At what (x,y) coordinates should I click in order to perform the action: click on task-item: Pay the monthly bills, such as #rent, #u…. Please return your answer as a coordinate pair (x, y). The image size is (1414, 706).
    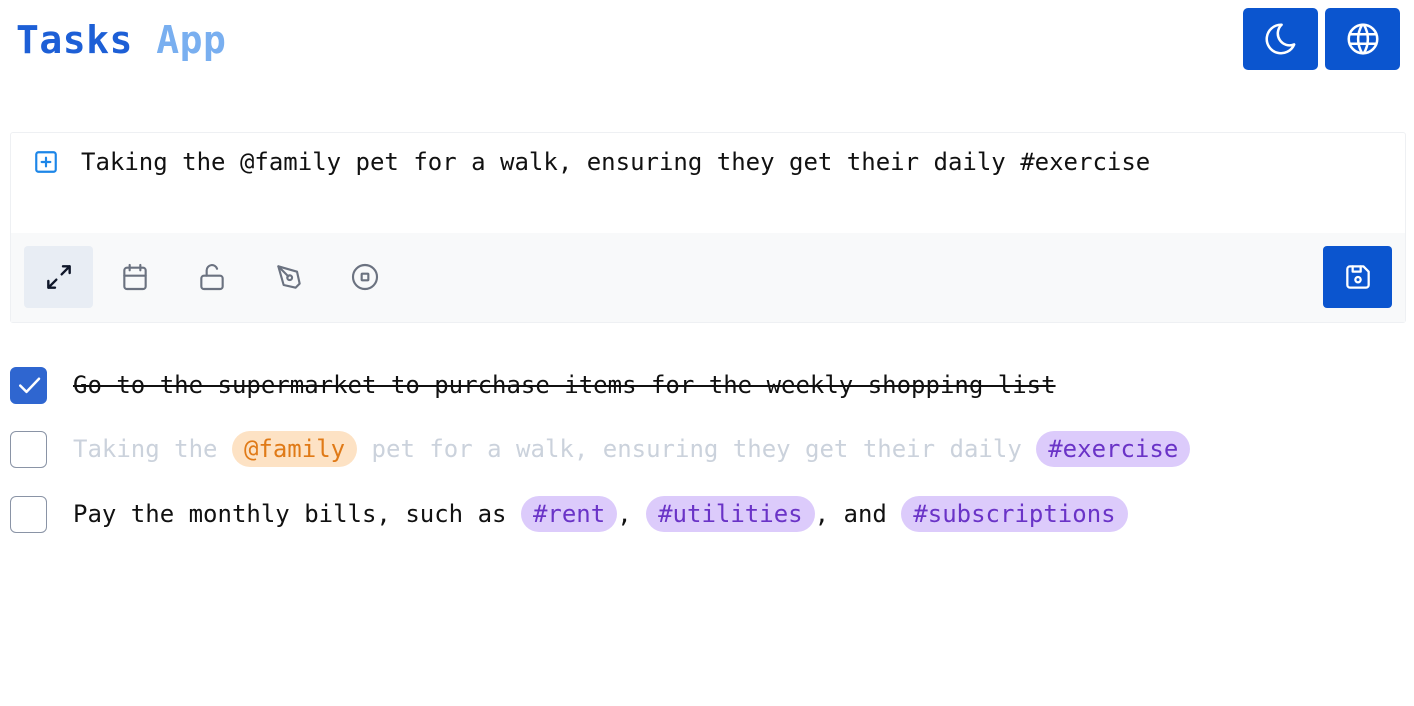
    Looking at the image, I should click on (569, 514).